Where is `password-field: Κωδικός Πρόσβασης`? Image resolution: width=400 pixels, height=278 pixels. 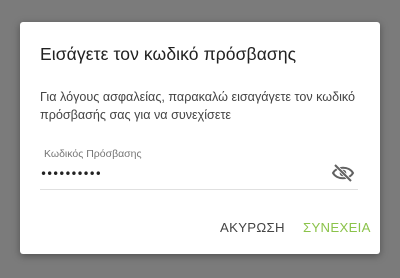 password-field: Κωδικός Πρόσβασης is located at coordinates (199, 169).